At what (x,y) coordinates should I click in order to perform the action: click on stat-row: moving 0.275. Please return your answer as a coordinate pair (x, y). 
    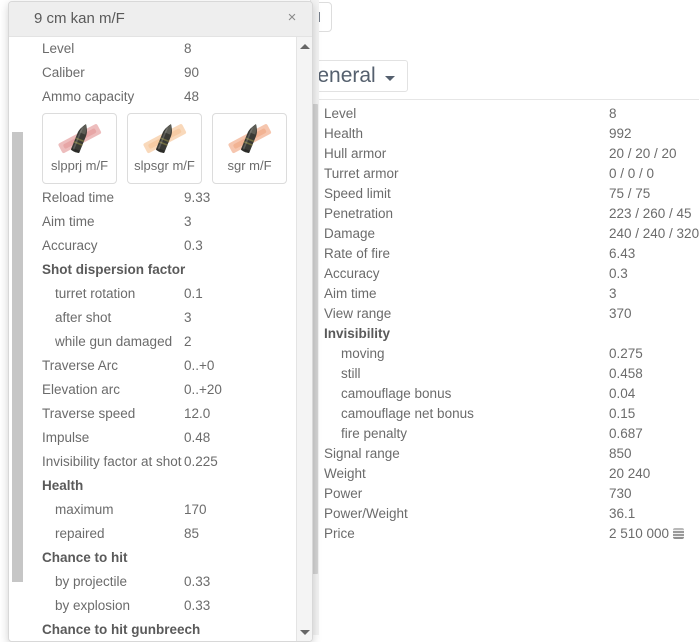
    Looking at the image, I should click on (508, 354).